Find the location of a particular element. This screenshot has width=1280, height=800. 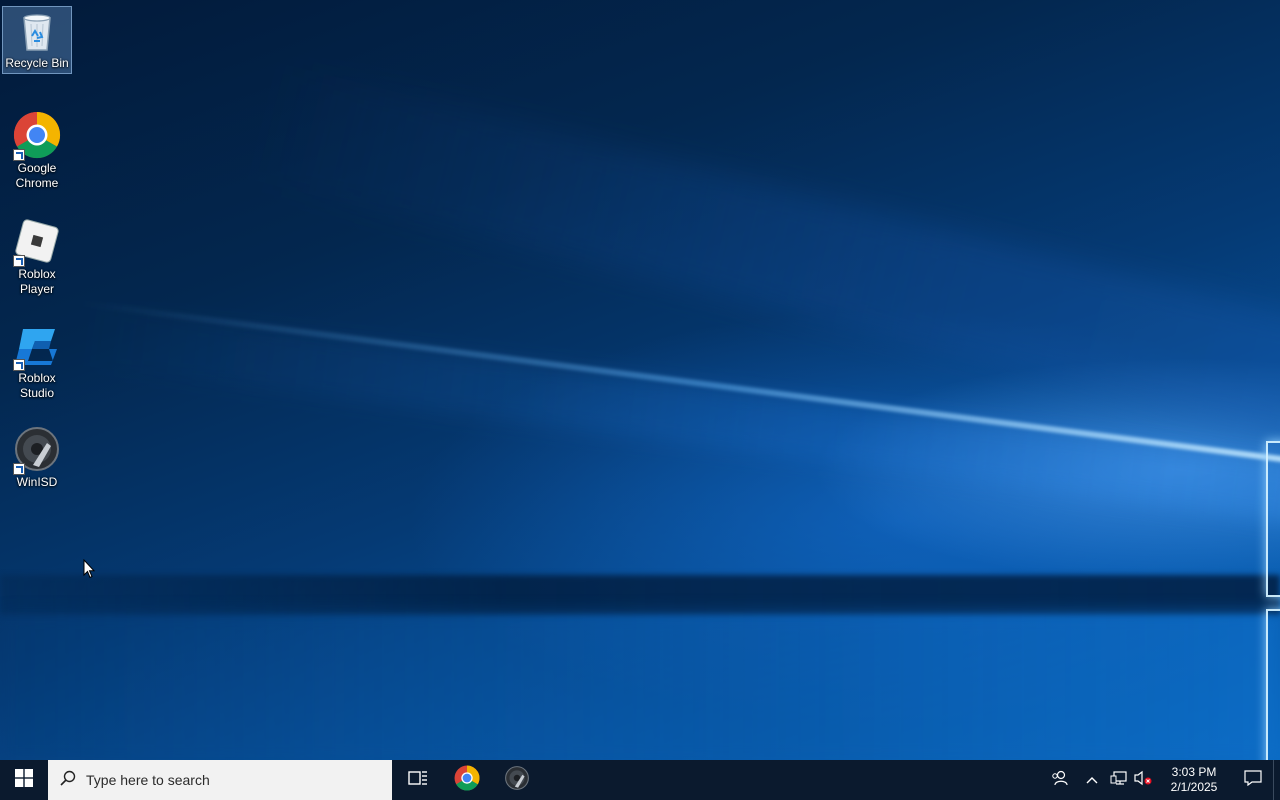

show-hidden-icons-button is located at coordinates (1092, 780).